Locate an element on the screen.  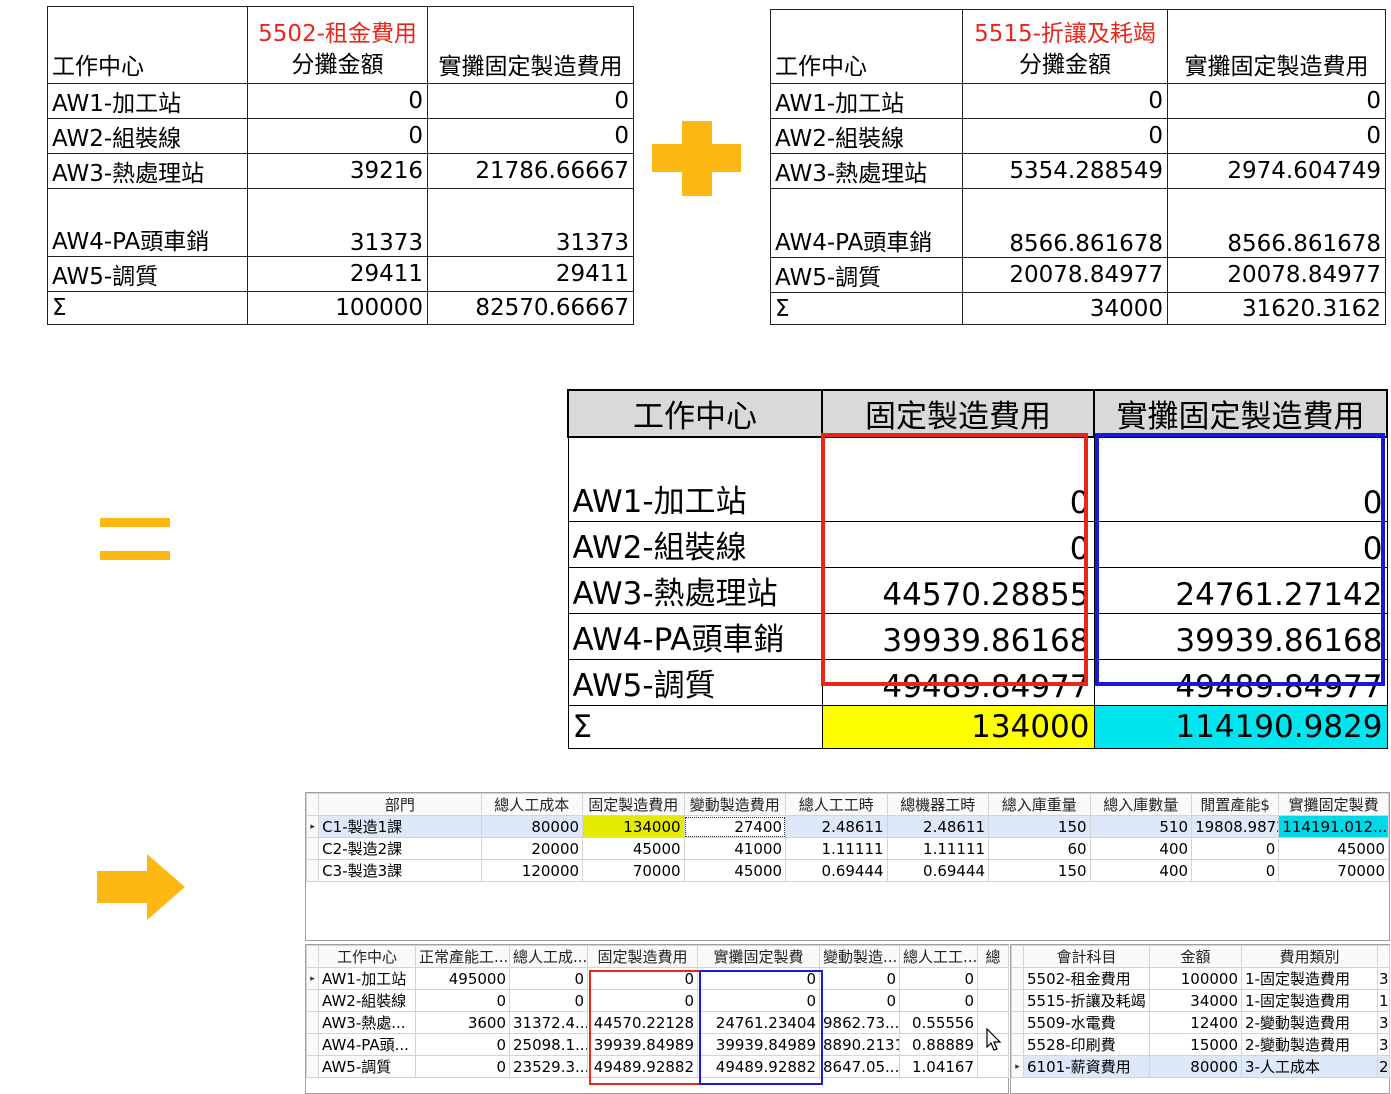
grid-cell: 510 is located at coordinates (1141, 826).